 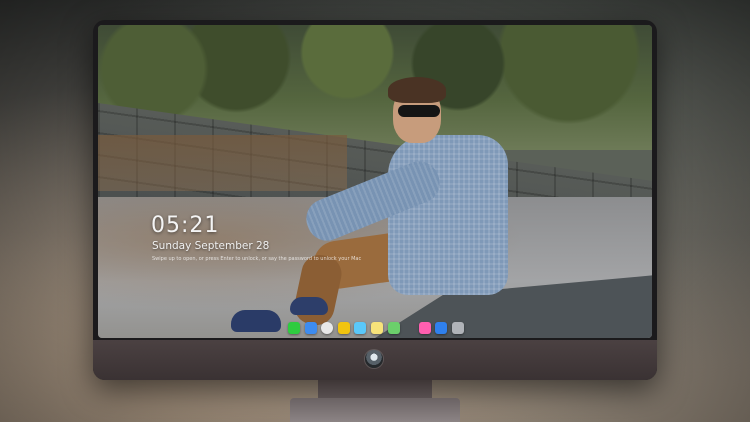 I want to click on monitor-stand-foot, so click(x=375, y=410).